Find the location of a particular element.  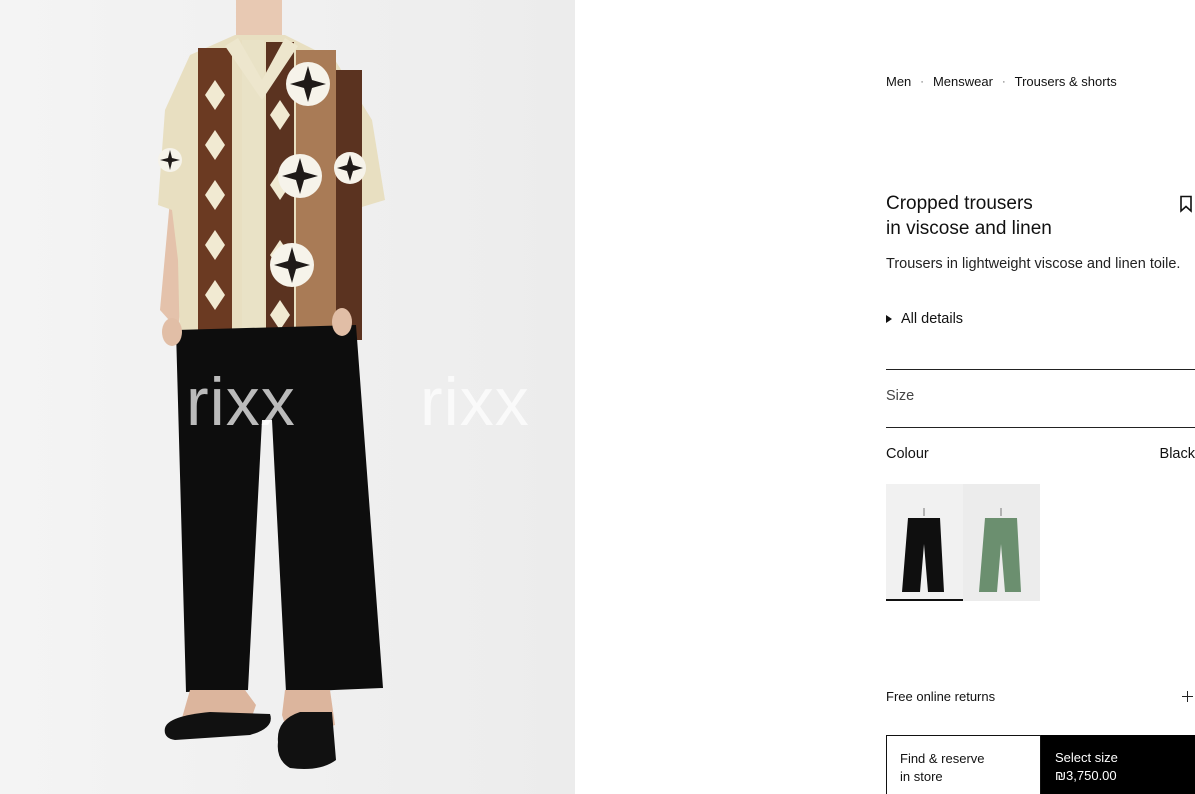

swatch-green is located at coordinates (1001, 542).